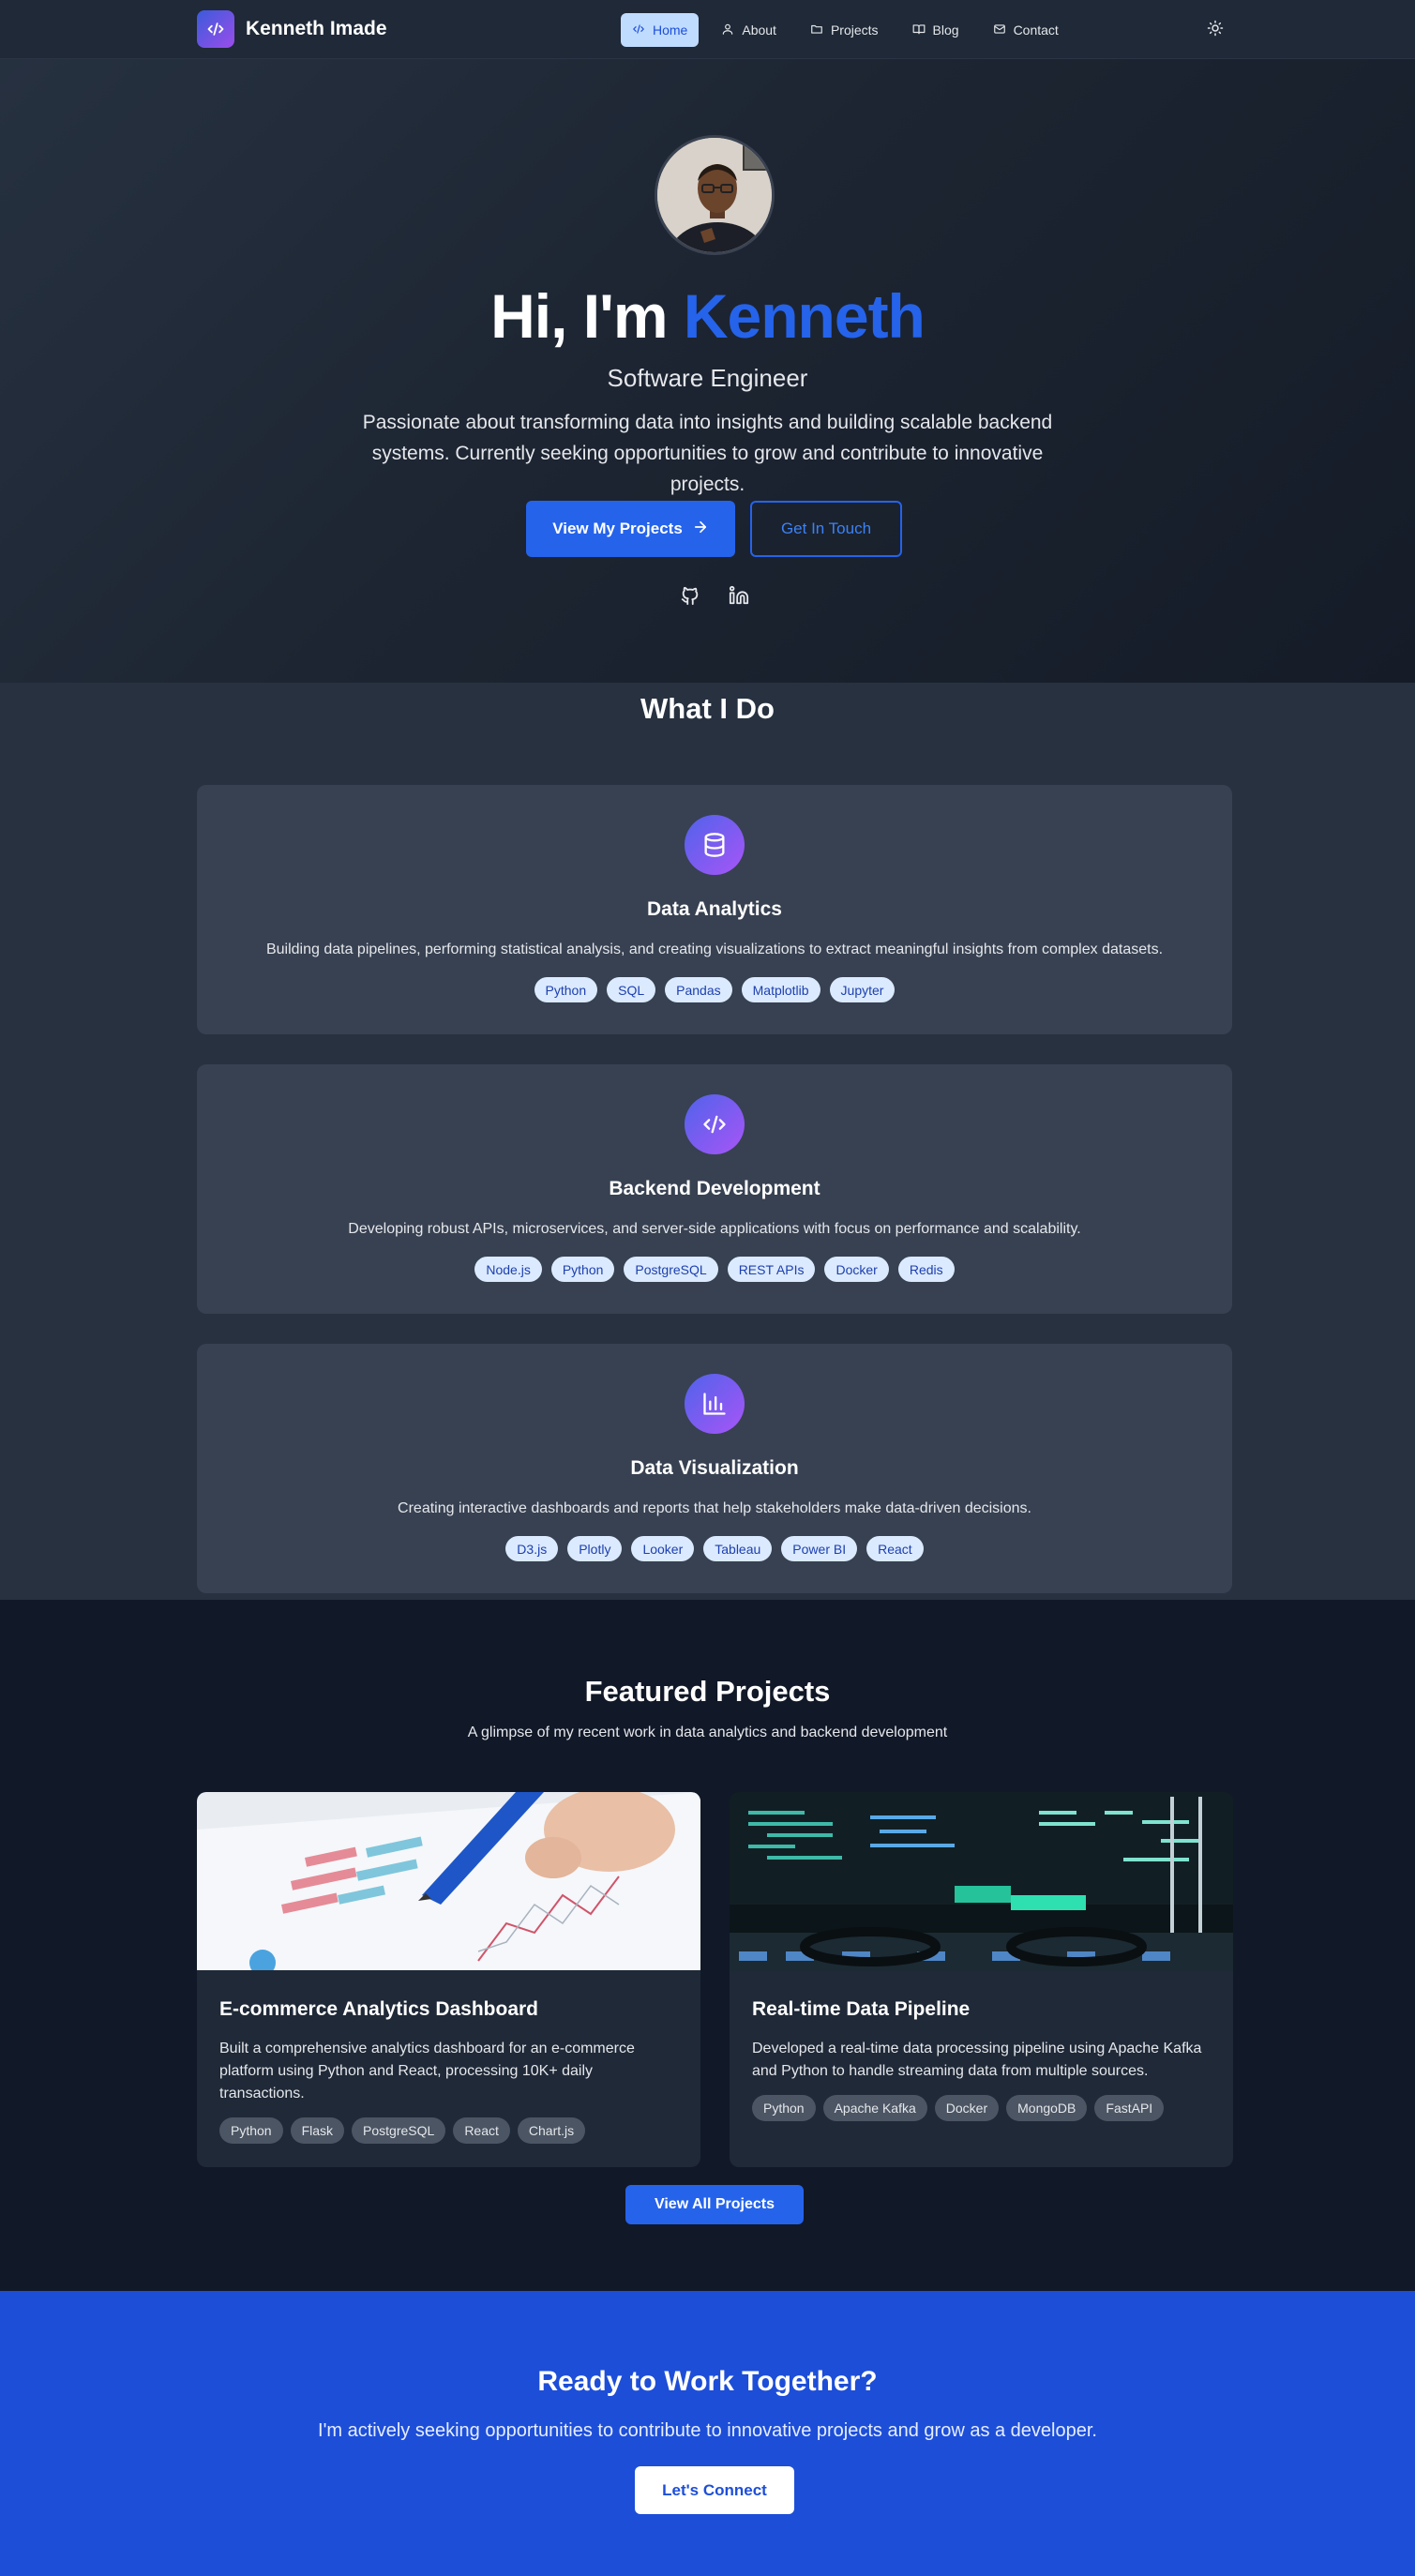  Describe the element at coordinates (967, 2108) in the screenshot. I see `tech-tag: Docker` at that location.